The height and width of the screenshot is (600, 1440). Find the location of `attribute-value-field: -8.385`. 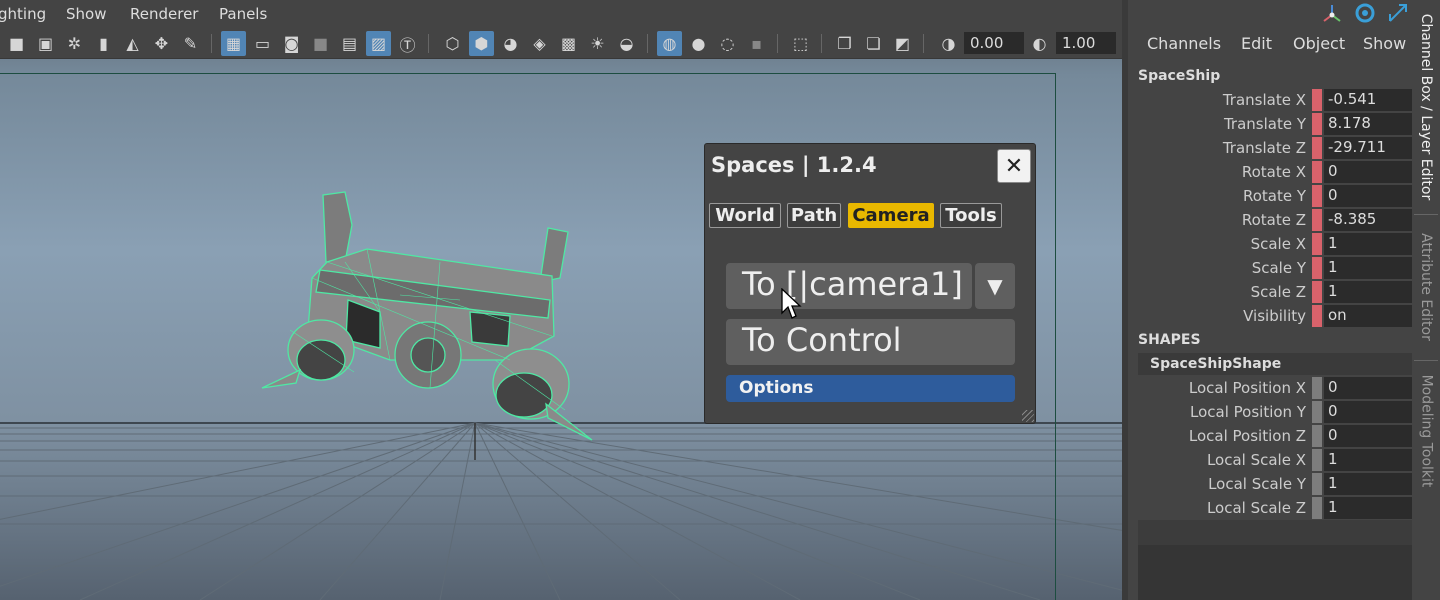

attribute-value-field: -8.385 is located at coordinates (1368, 220).